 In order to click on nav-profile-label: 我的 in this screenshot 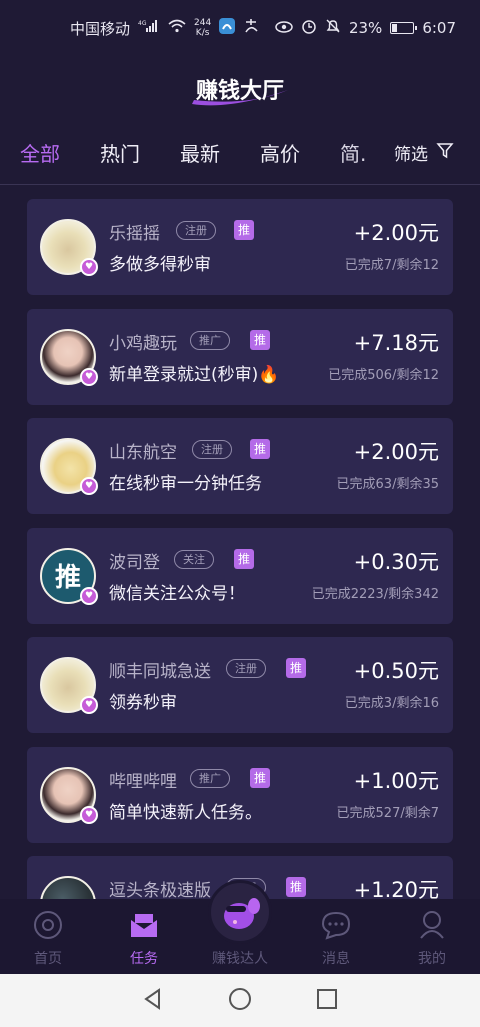, I will do `click(432, 959)`.